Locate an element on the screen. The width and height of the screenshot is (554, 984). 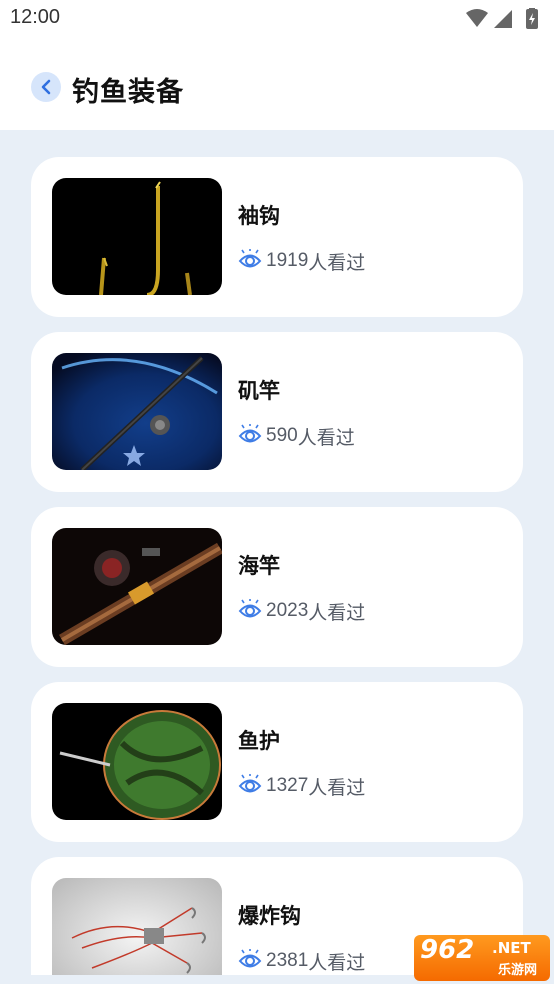
rod-planet-image is located at coordinates (137, 411).